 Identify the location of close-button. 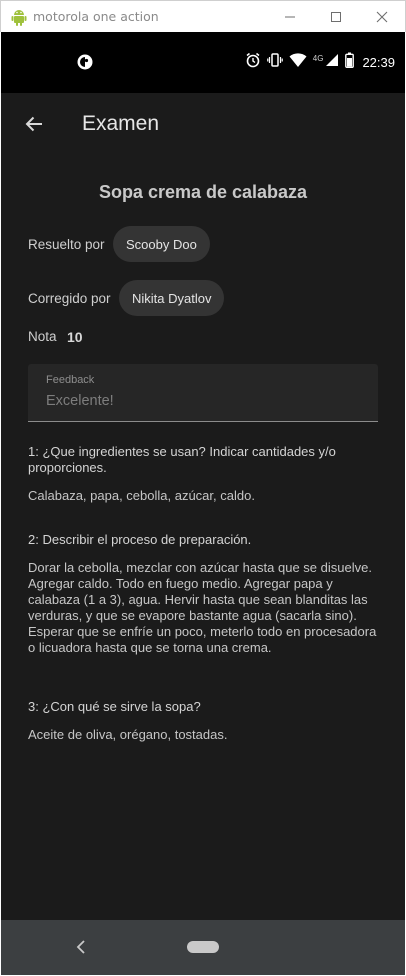
(382, 17).